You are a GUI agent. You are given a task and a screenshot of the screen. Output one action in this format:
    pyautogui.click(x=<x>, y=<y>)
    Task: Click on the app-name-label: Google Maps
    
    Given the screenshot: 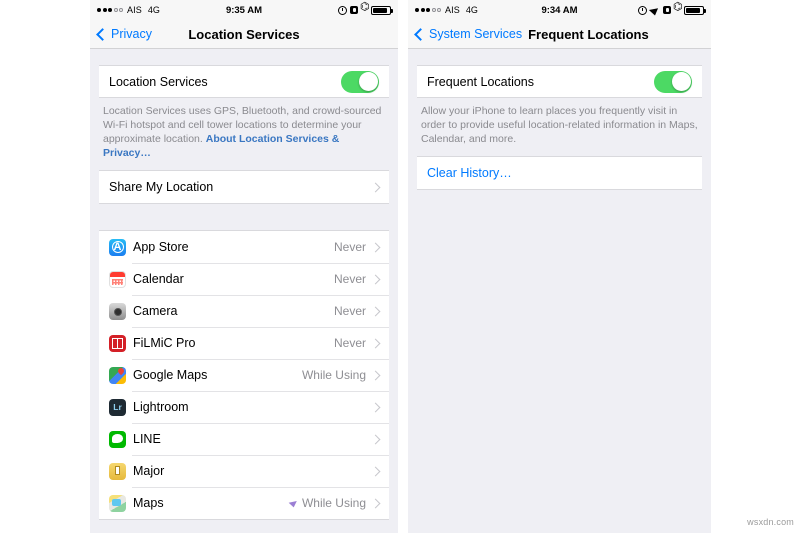 What is the action you would take?
    pyautogui.click(x=170, y=375)
    